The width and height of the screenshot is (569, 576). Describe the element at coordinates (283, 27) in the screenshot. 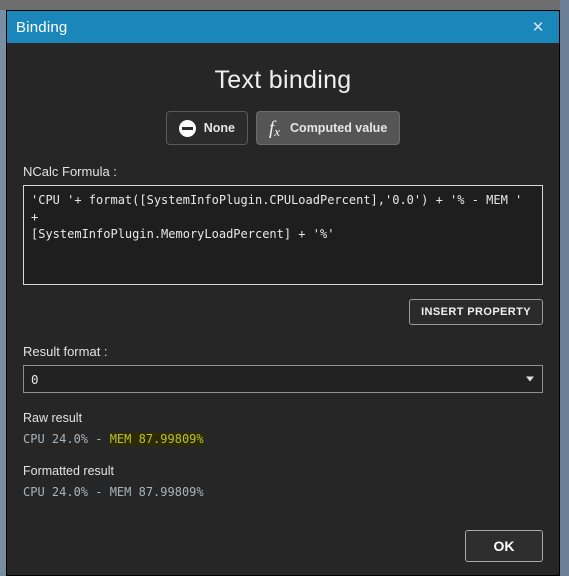

I see `dialog-titlebar: Binding ✕` at that location.